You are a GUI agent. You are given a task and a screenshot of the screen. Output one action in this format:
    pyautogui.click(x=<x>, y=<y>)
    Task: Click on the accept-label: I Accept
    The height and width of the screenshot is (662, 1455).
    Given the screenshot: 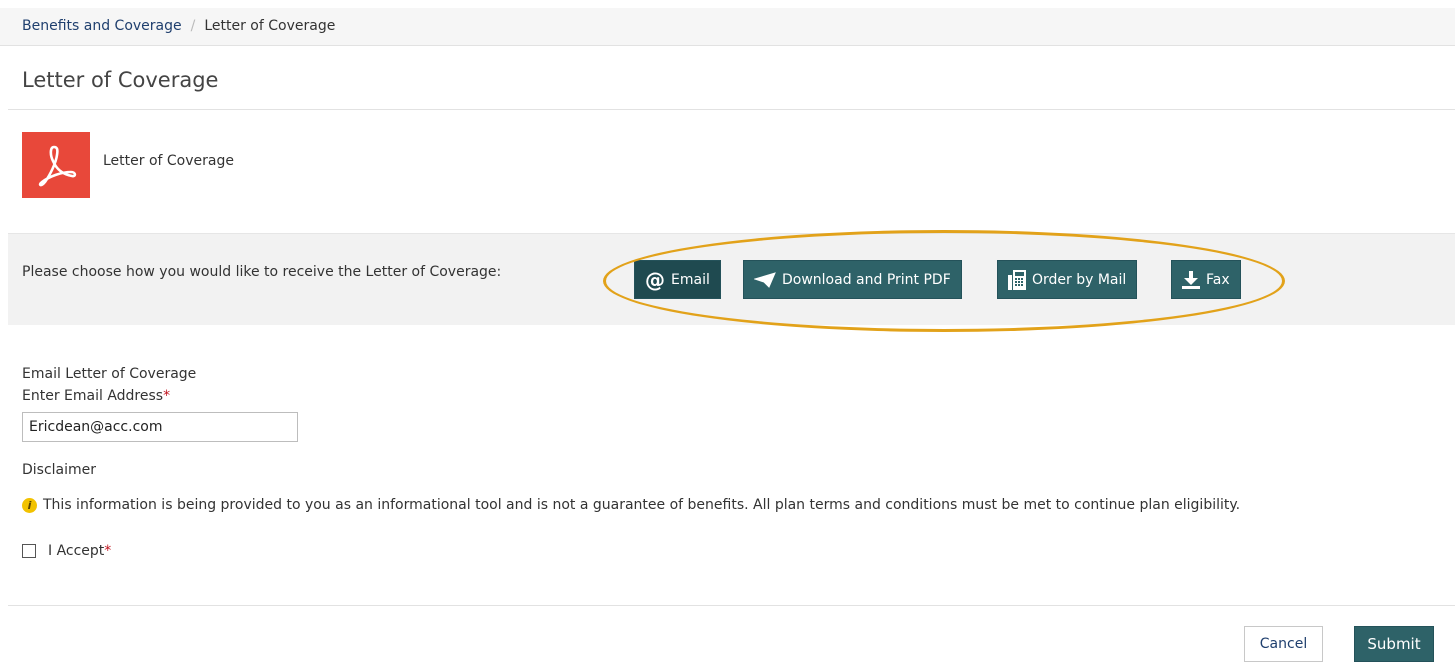 What is the action you would take?
    pyautogui.click(x=76, y=551)
    